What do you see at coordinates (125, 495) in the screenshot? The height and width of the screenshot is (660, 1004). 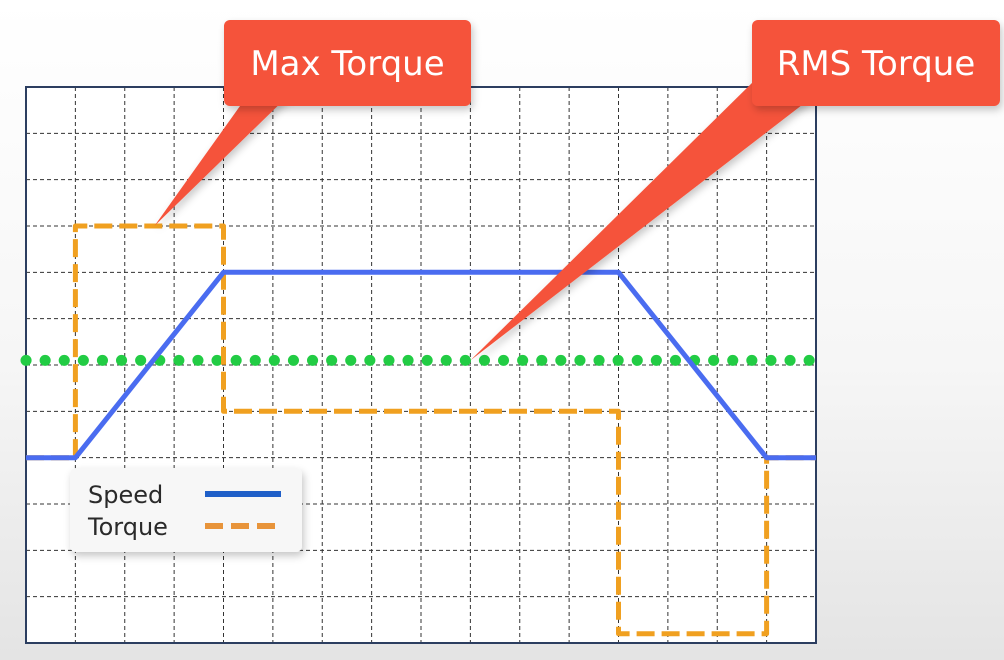 I see `legend-label-speed: Speed` at bounding box center [125, 495].